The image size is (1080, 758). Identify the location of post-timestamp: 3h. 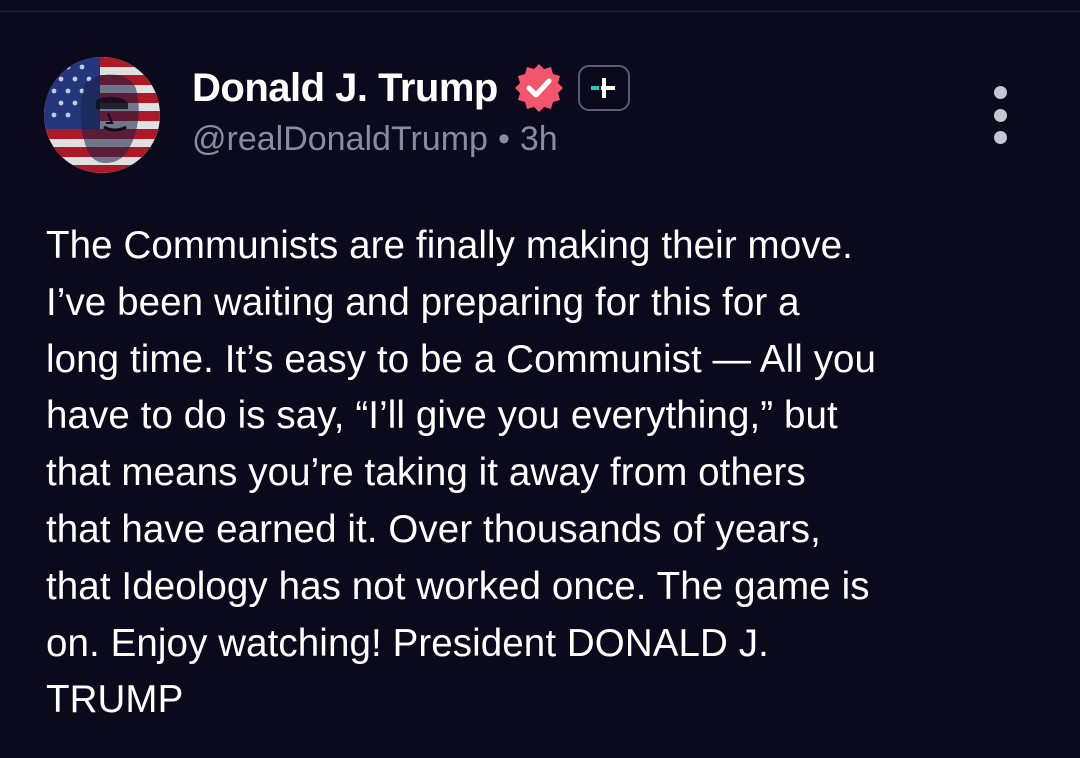
(539, 139).